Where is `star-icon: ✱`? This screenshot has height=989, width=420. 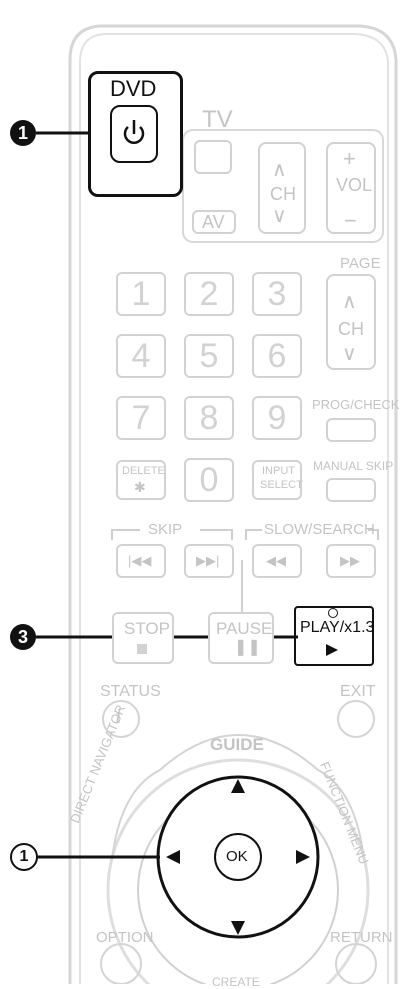 star-icon: ✱ is located at coordinates (140, 487).